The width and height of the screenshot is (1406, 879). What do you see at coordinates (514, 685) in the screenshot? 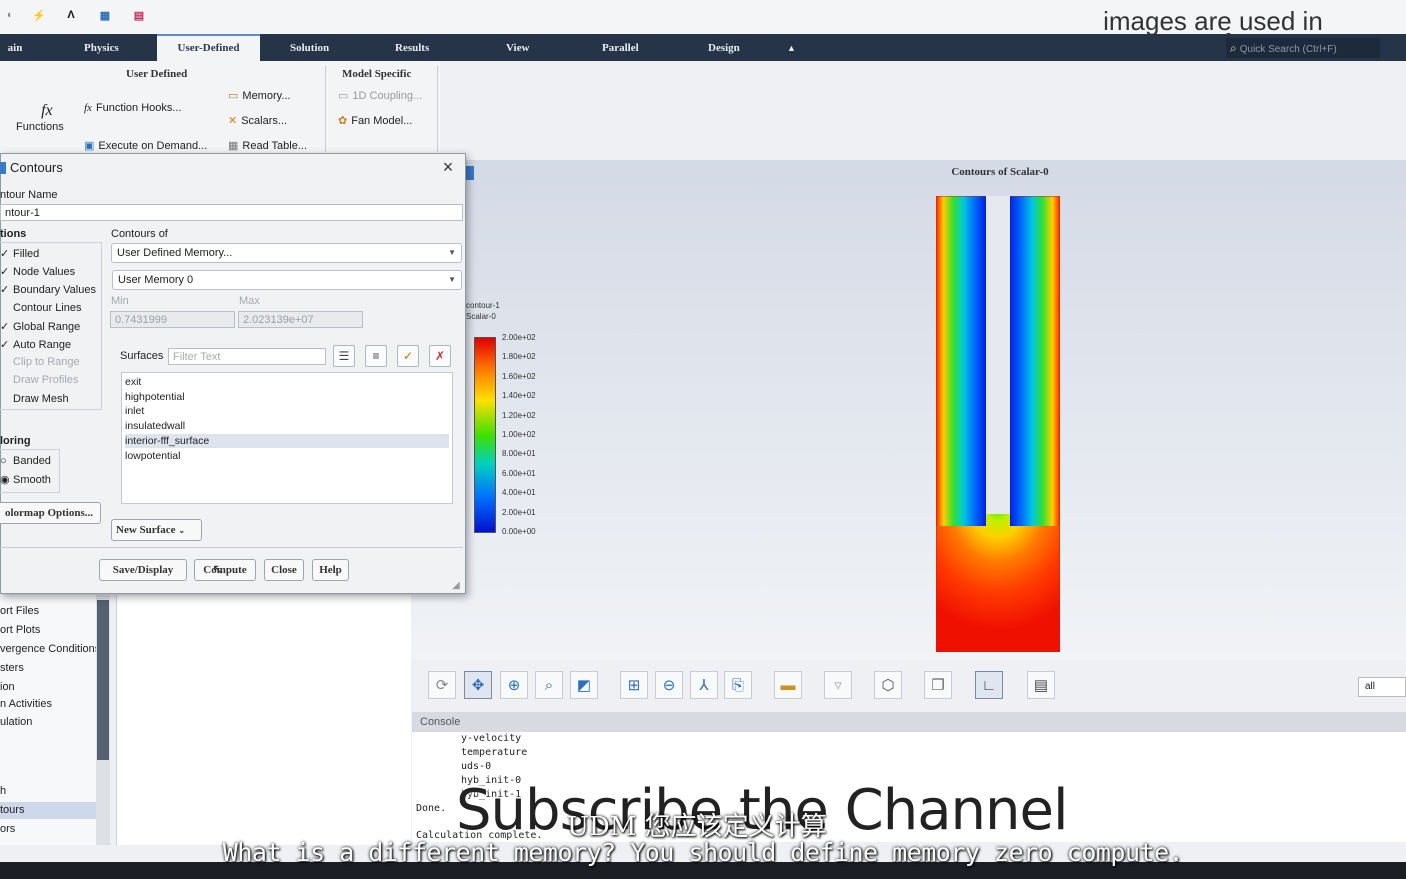
I see `zoom-in-out-icon: ⊕` at bounding box center [514, 685].